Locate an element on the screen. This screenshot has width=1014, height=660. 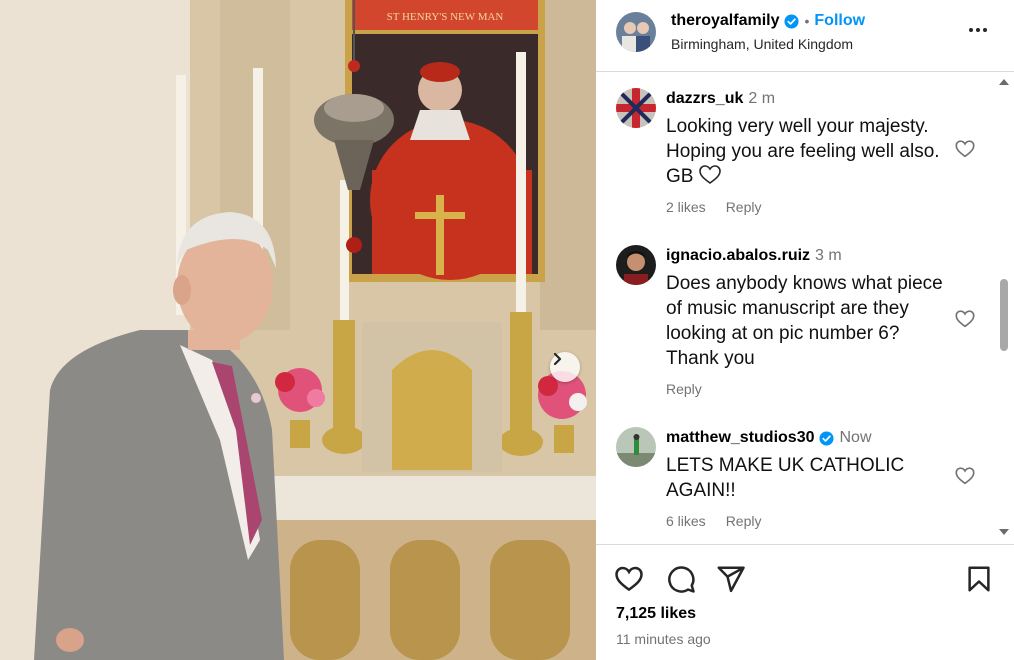
comments-scrollbar is located at coordinates (1003, 309).